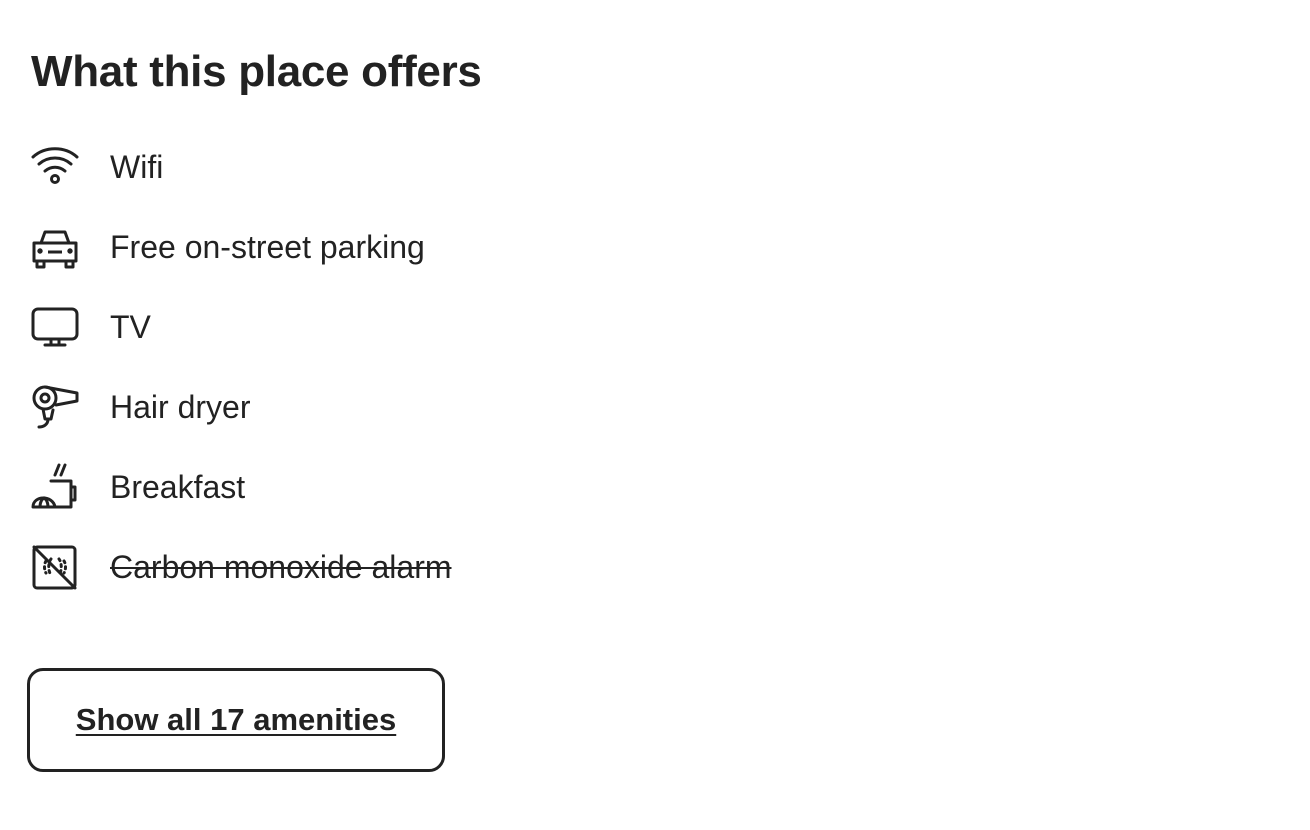 Image resolution: width=1310 pixels, height=830 pixels. I want to click on amenity-item-breakfast: Breakfast, so click(381, 487).